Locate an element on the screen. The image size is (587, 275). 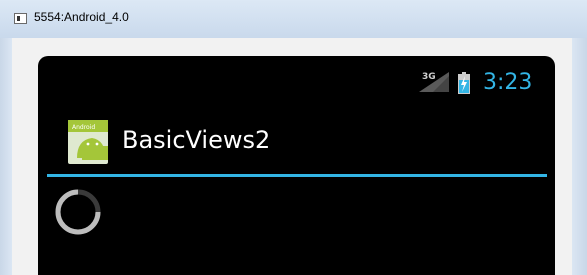
app-title: BasicViews2 is located at coordinates (196, 140).